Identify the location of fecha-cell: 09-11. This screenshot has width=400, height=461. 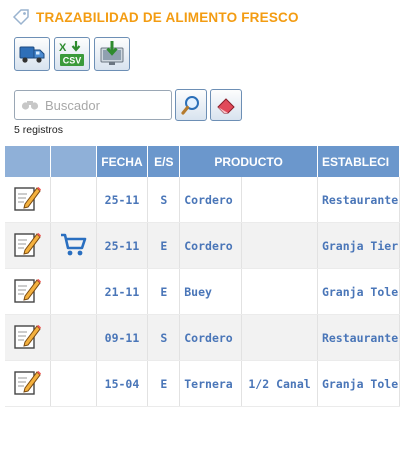
(122, 337).